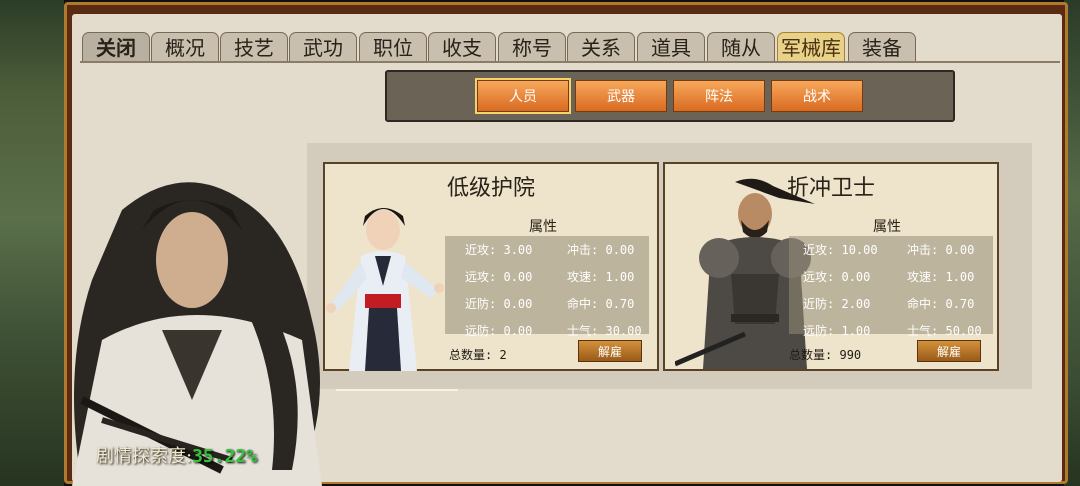 This screenshot has width=1080, height=486. Describe the element at coordinates (670, 96) in the screenshot. I see `subtab-bar` at that location.